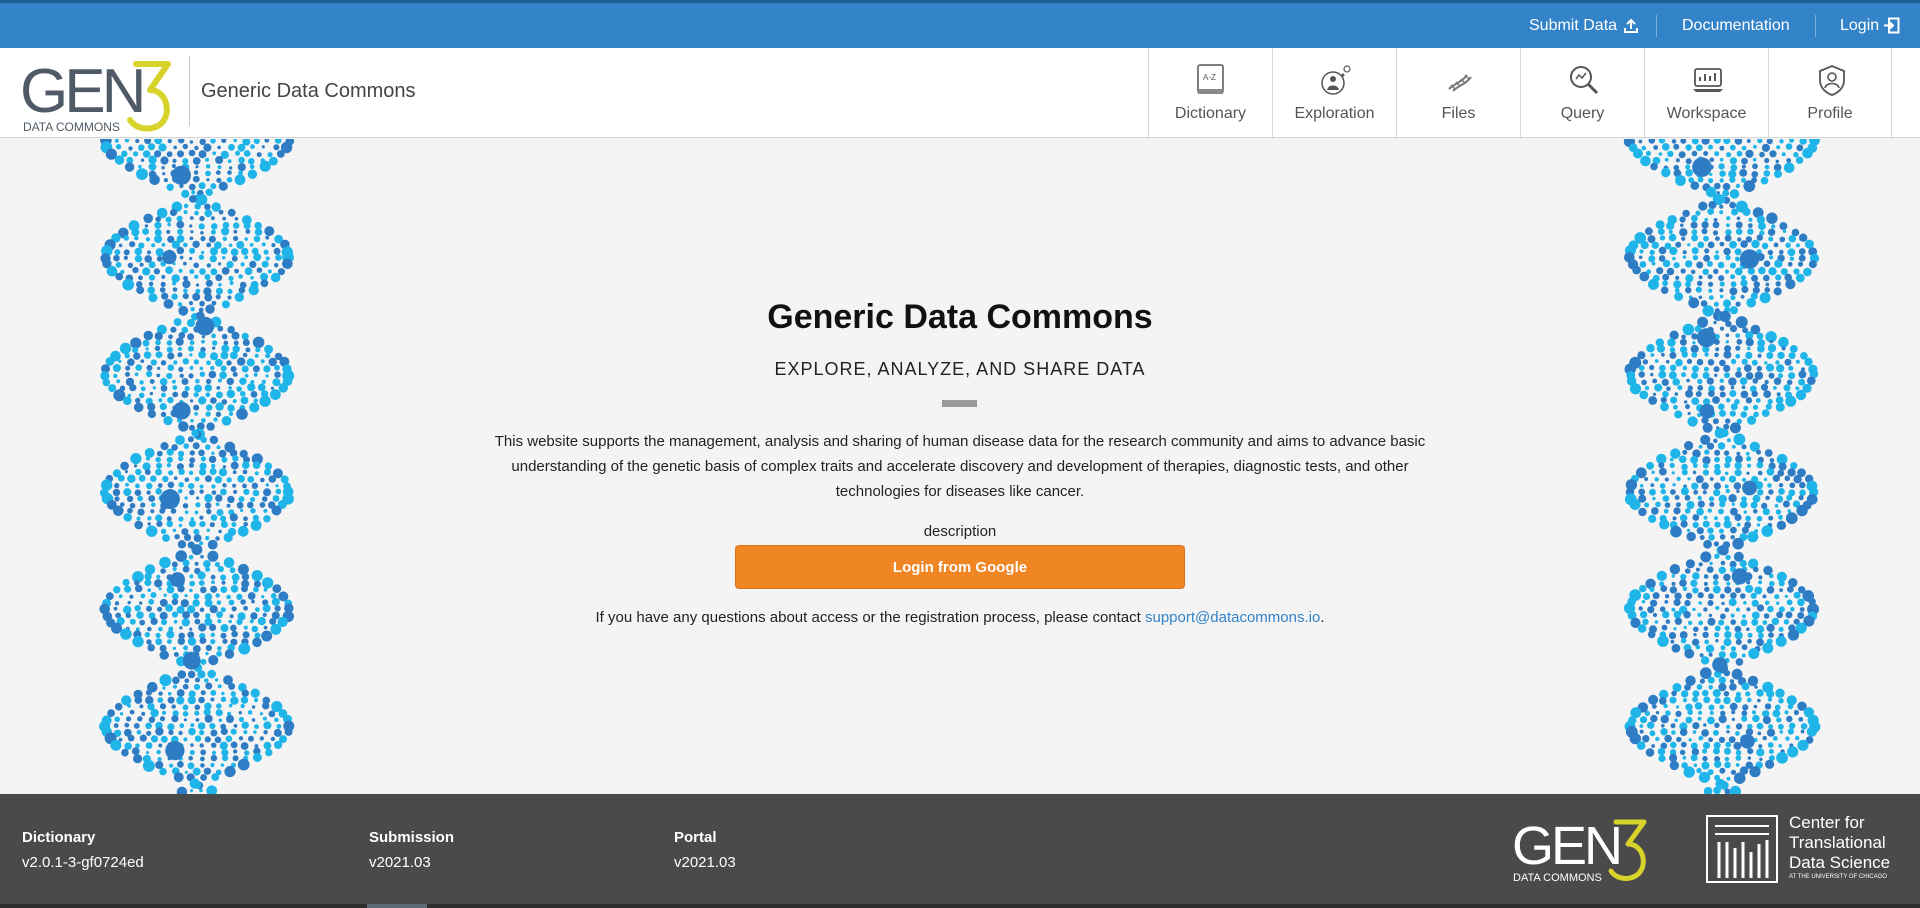  Describe the element at coordinates (1232, 617) in the screenshot. I see `support-email-link: support@datacommons.io` at that location.